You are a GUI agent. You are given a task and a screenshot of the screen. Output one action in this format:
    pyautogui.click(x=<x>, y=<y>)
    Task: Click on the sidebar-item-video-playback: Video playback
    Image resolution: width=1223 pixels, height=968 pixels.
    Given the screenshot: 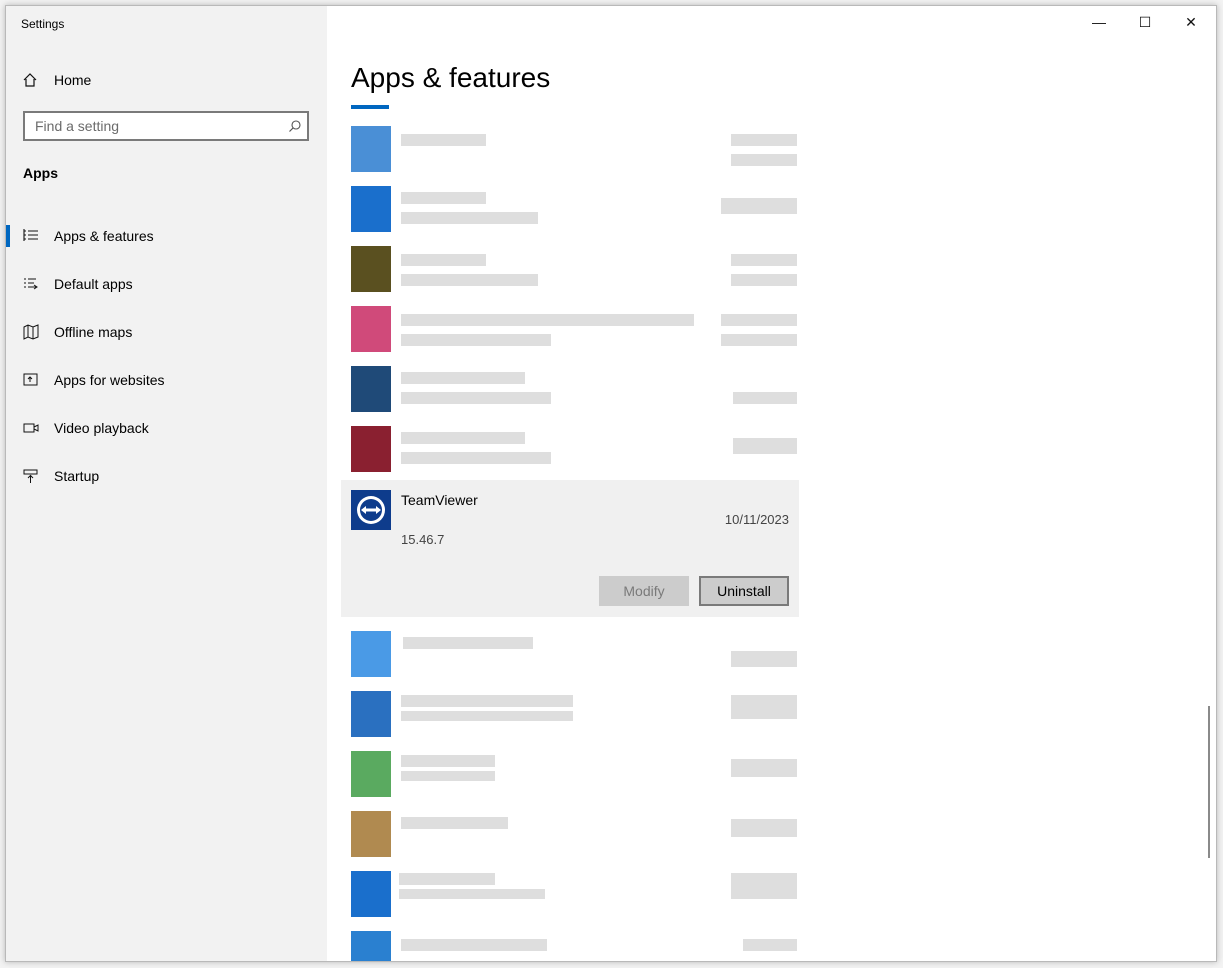 What is the action you would take?
    pyautogui.click(x=166, y=428)
    